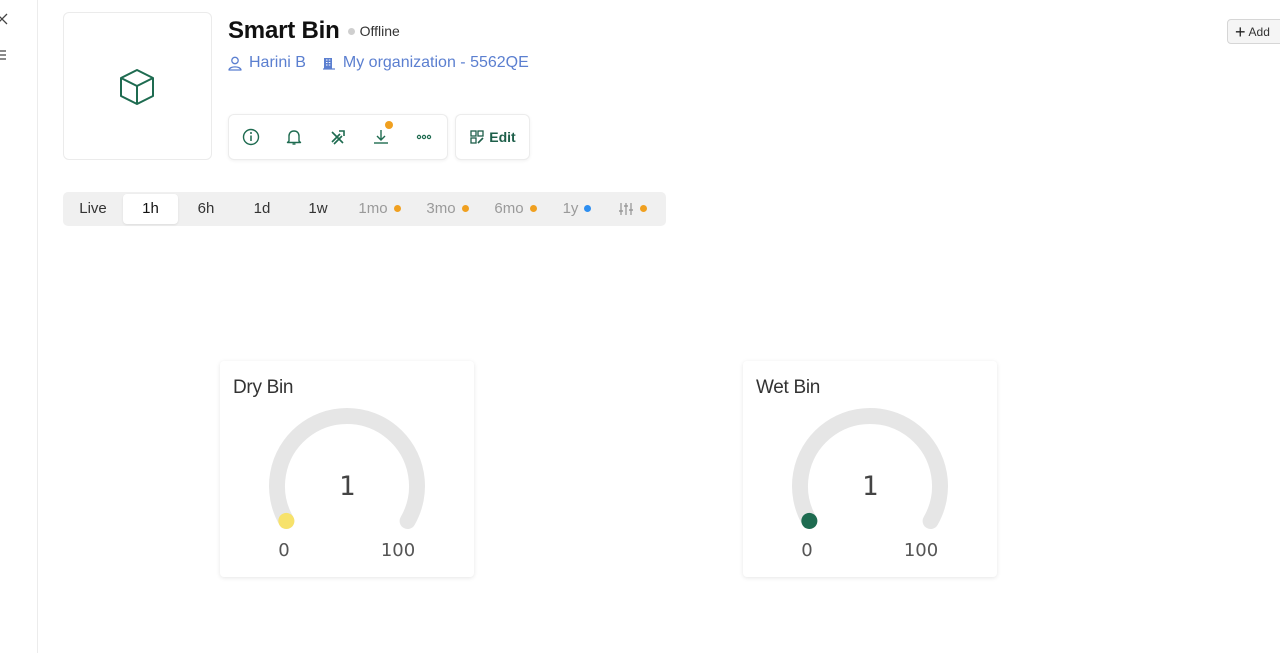  I want to click on tools-icon, so click(338, 137).